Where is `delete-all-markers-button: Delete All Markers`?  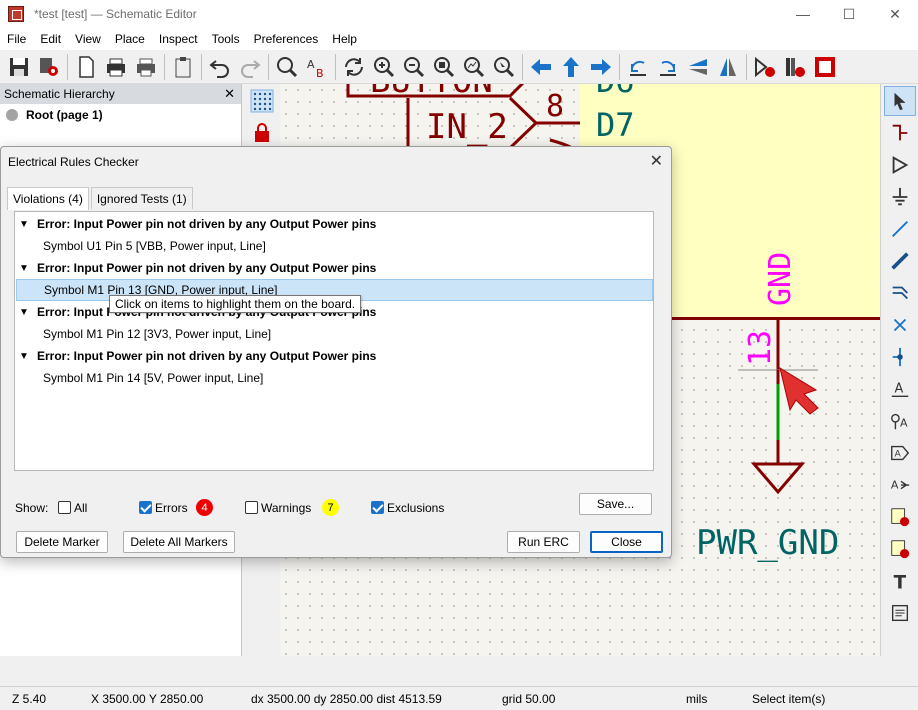 delete-all-markers-button: Delete All Markers is located at coordinates (179, 542).